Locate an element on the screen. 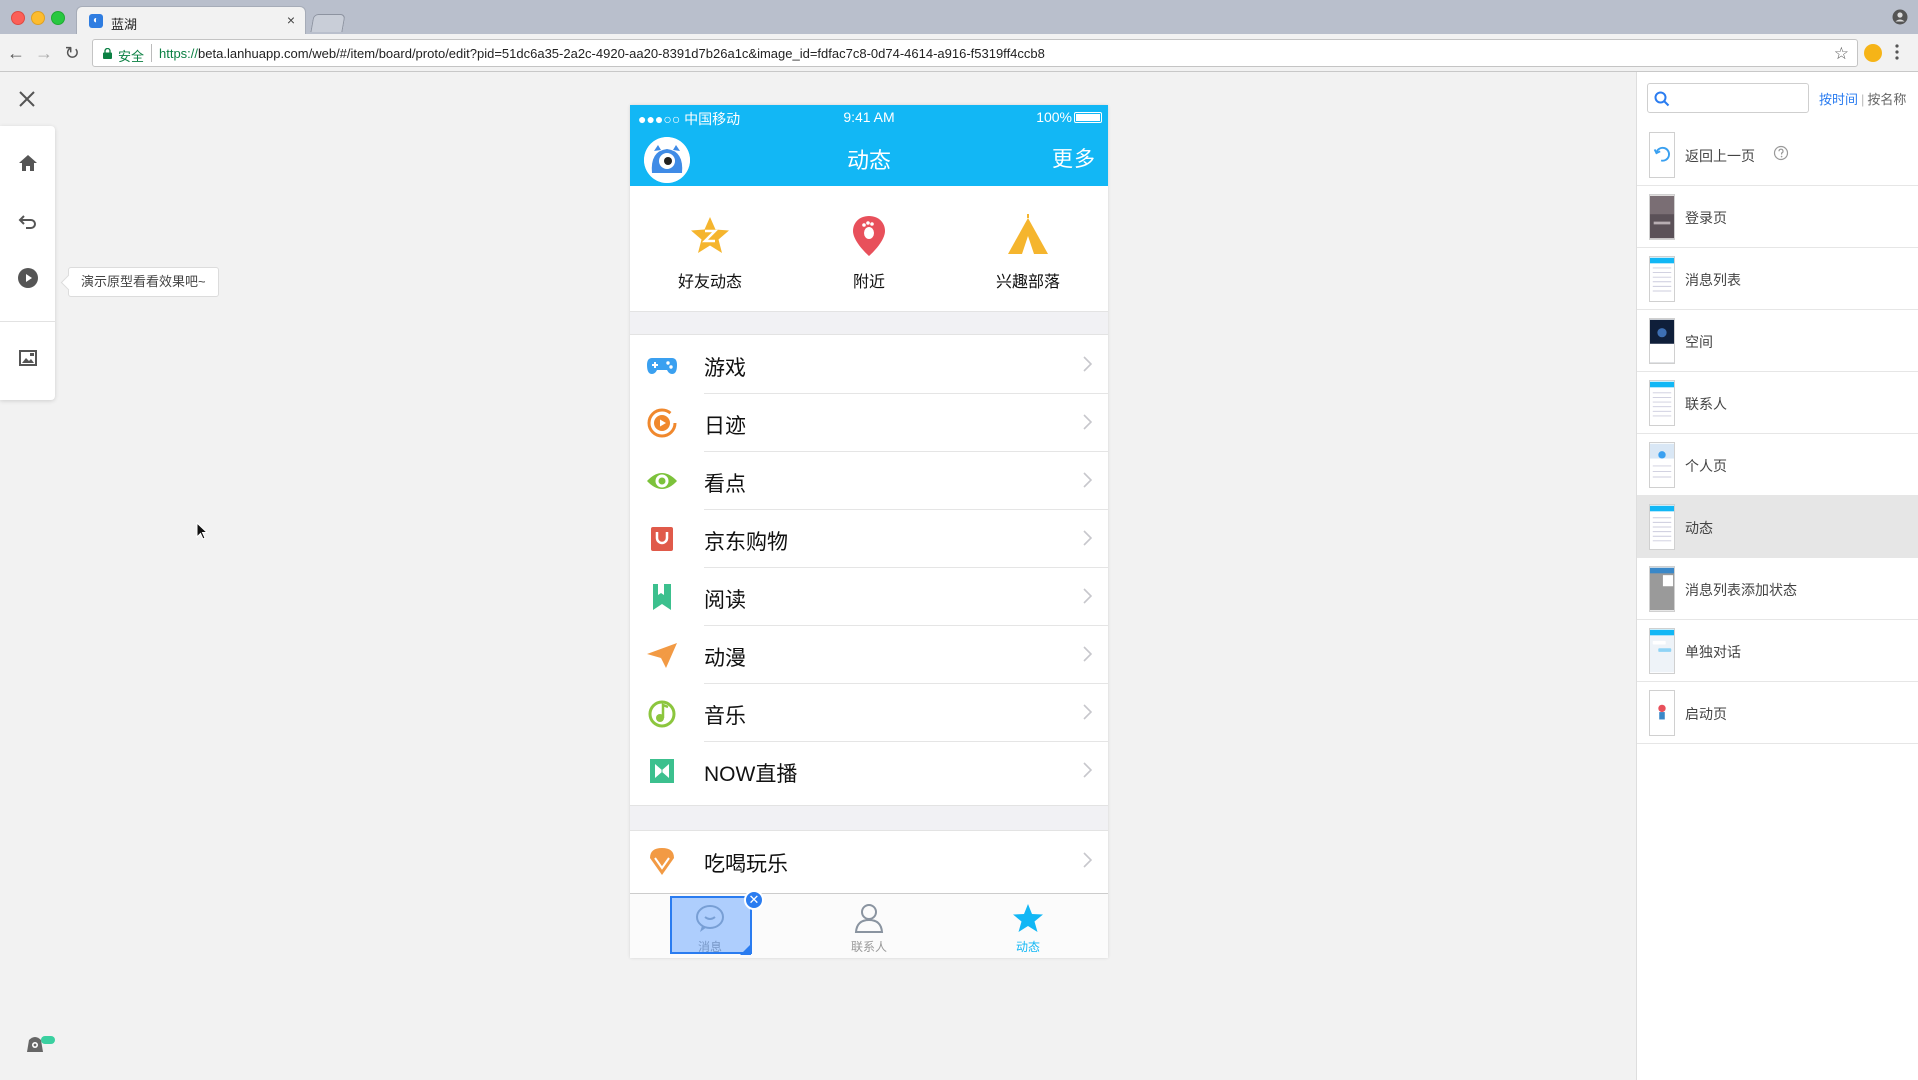 The width and height of the screenshot is (1918, 1080). menu-row-music: 音乐 is located at coordinates (869, 713).